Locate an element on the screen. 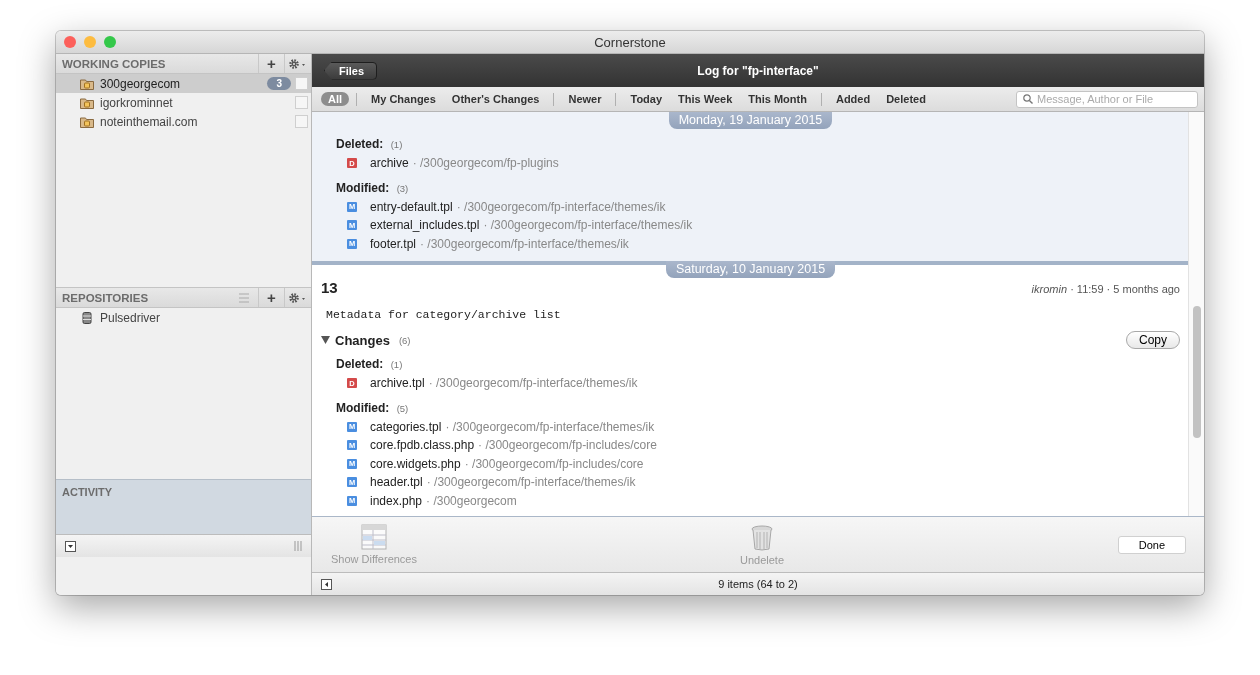  changes-toggle: Changes (6) is located at coordinates (366, 340).